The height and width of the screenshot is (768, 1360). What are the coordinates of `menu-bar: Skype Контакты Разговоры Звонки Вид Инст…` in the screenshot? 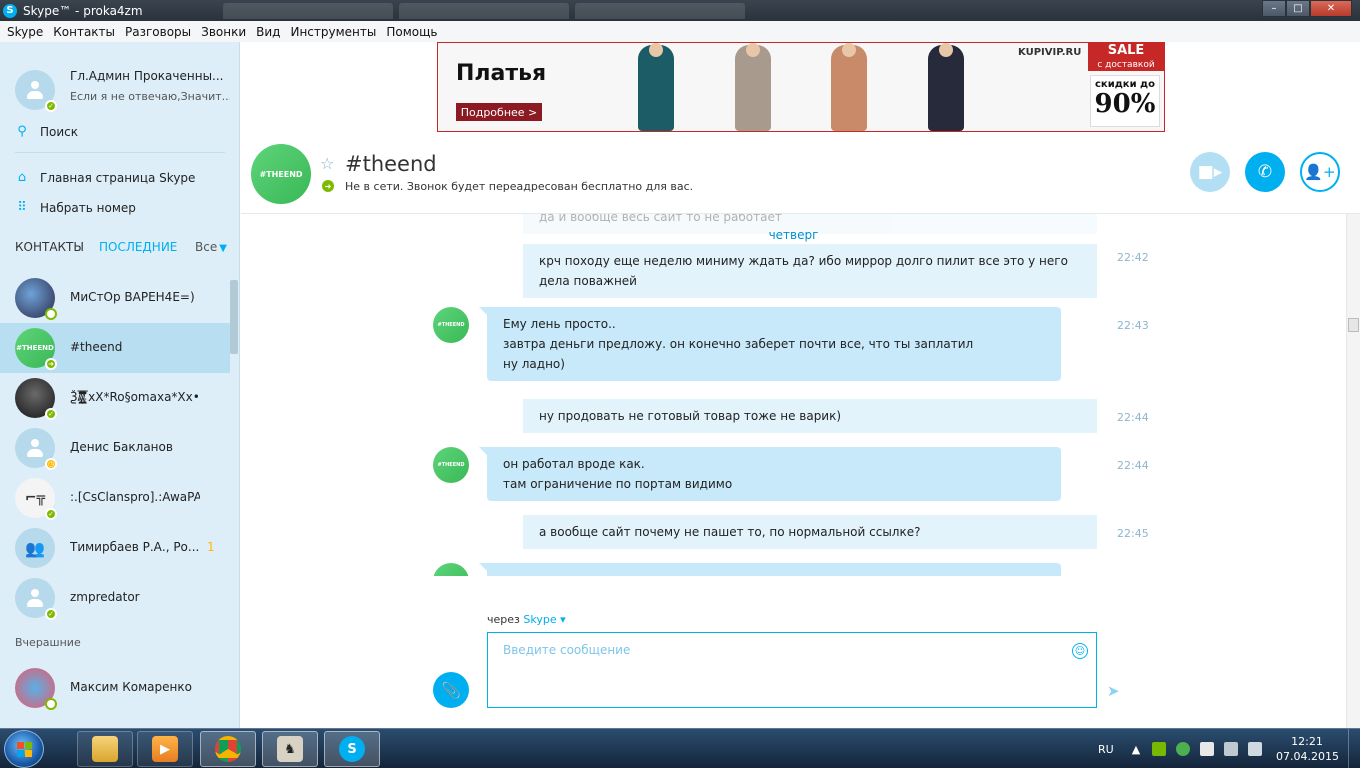 It's located at (680, 31).